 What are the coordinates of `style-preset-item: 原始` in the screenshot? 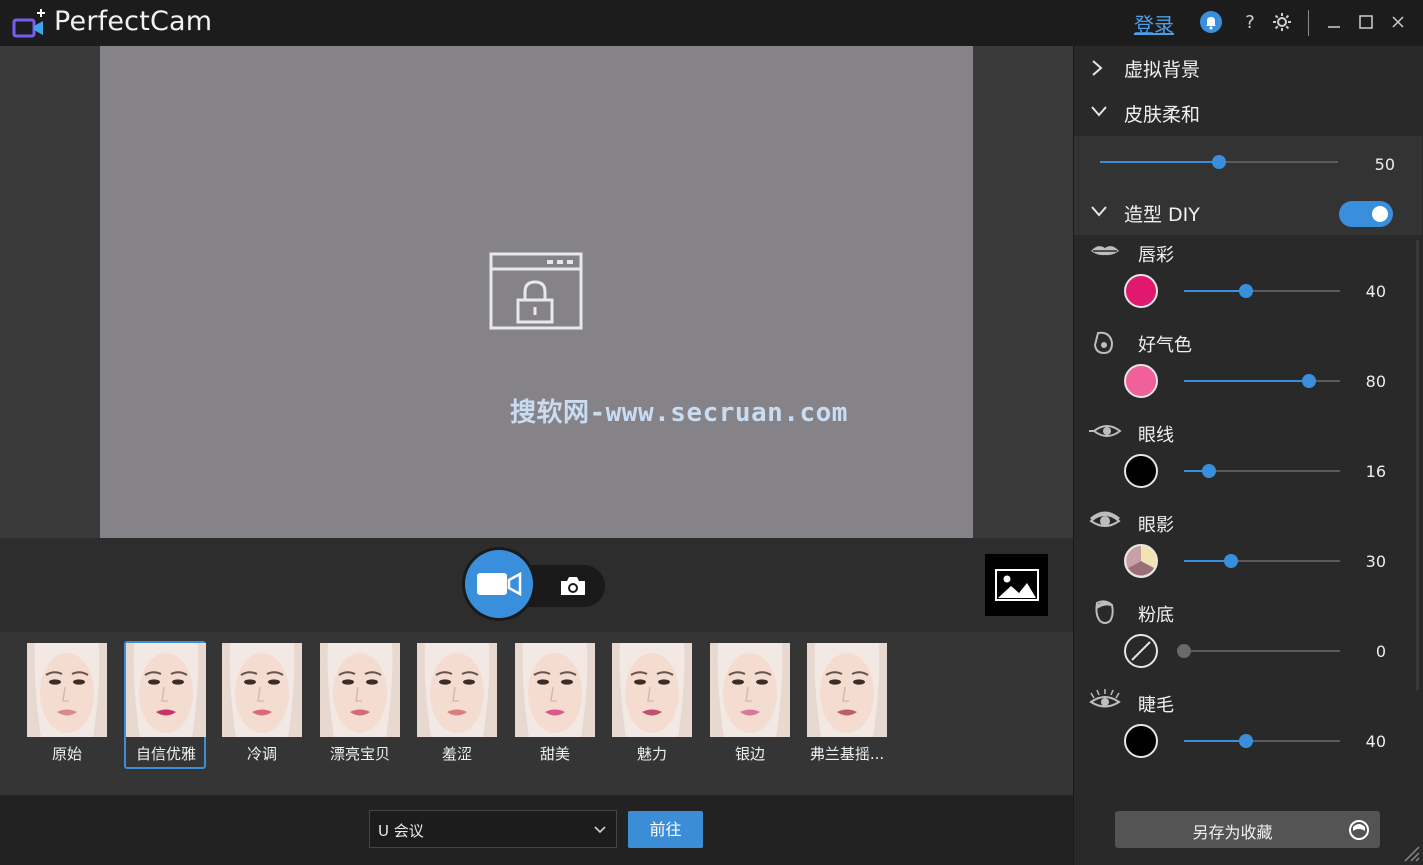 It's located at (67, 706).